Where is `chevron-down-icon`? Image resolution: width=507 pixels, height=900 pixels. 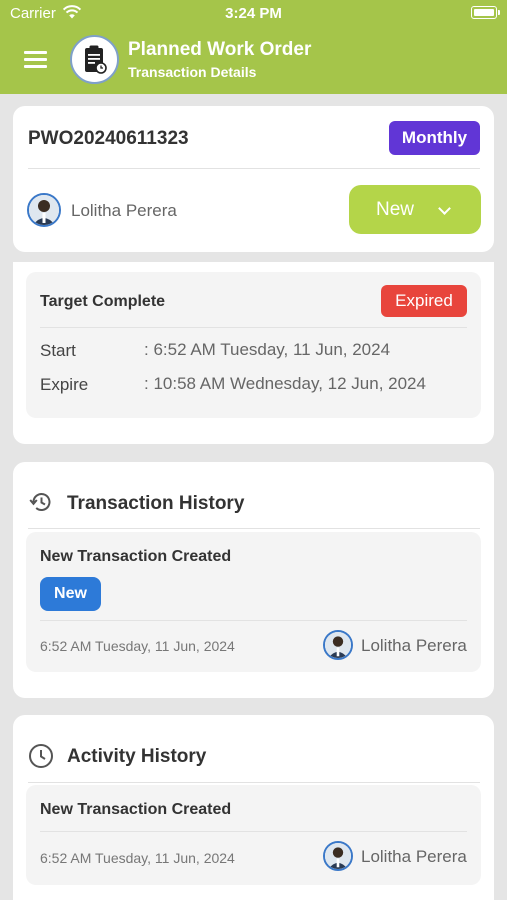 chevron-down-icon is located at coordinates (444, 208).